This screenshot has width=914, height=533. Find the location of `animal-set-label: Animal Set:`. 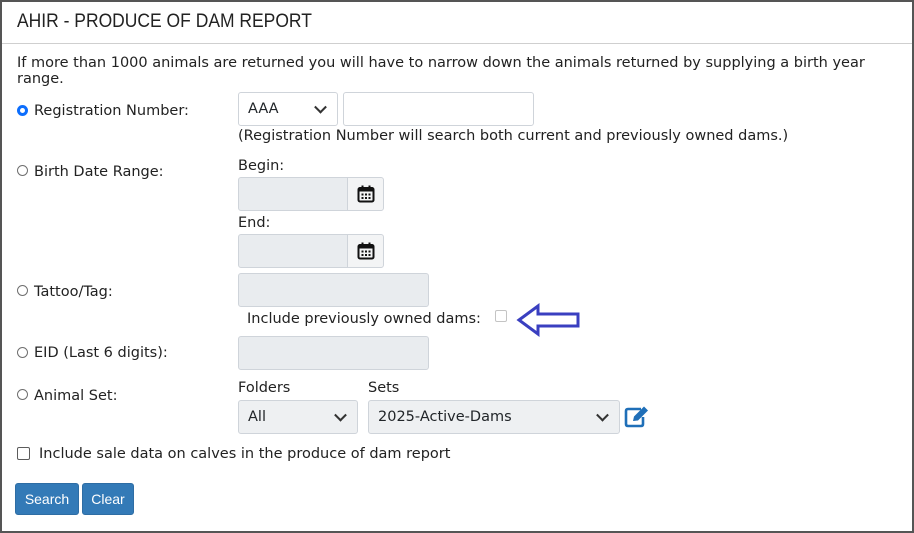

animal-set-label: Animal Set: is located at coordinates (76, 396).